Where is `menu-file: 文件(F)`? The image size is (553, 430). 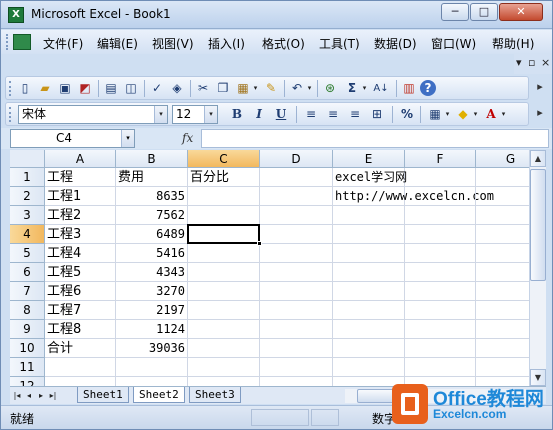
menu-file: 文件(F) is located at coordinates (63, 43).